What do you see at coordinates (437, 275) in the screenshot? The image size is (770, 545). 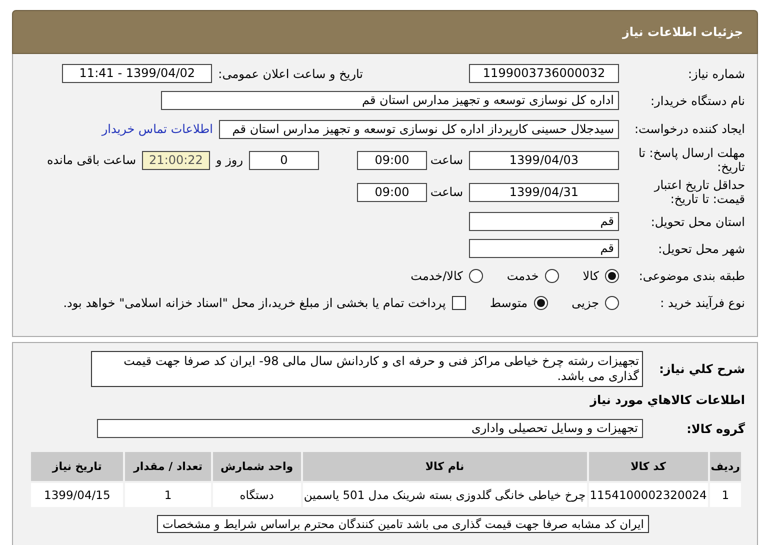 I see `radio-label: کالا/خدمت` at bounding box center [437, 275].